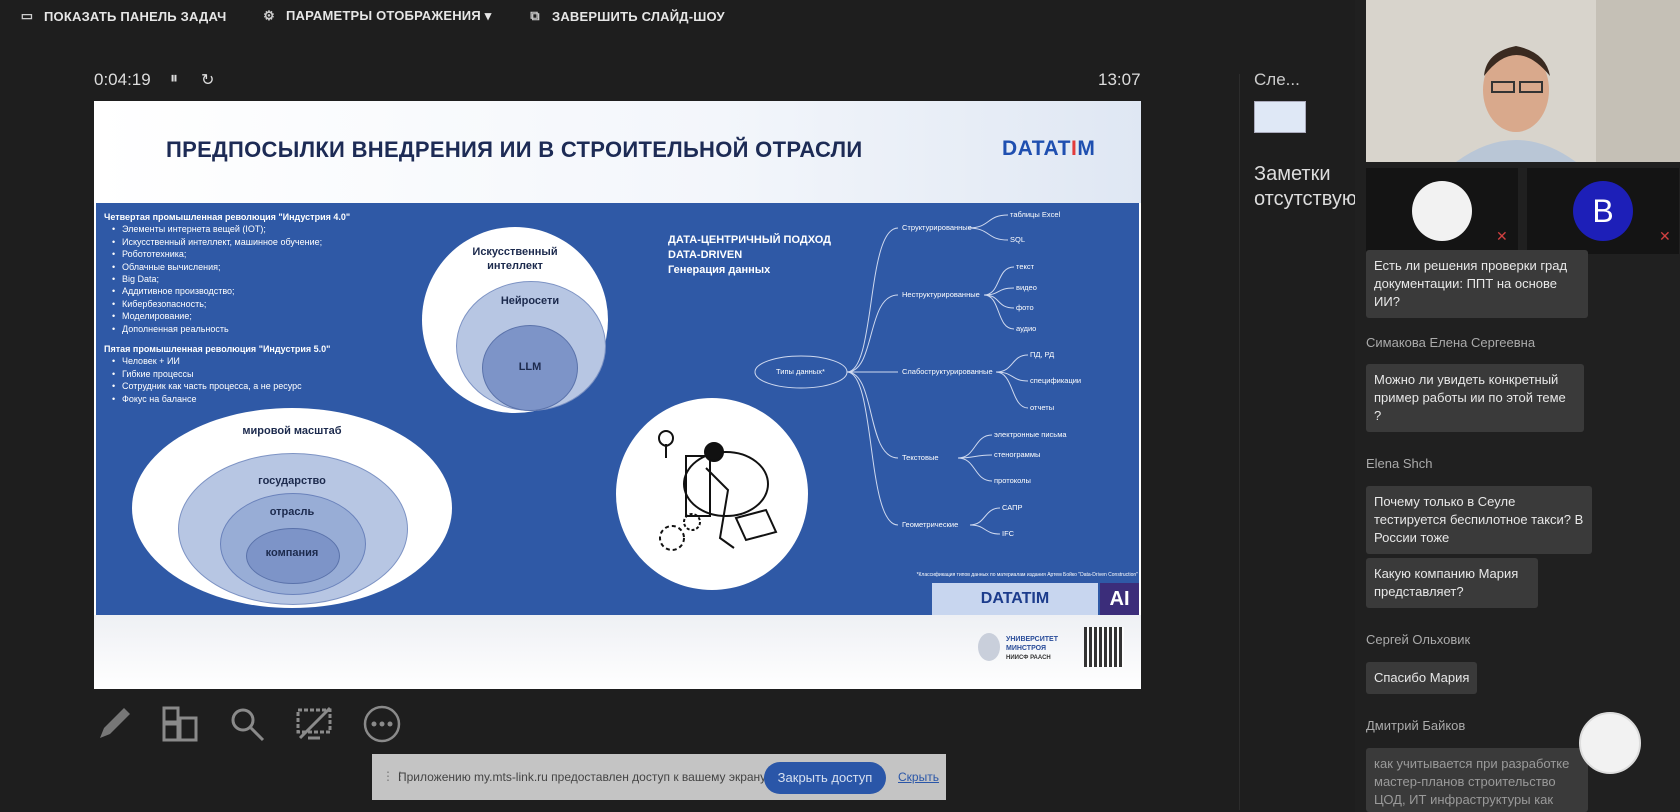  I want to click on ai-badge: AI, so click(1119, 599).